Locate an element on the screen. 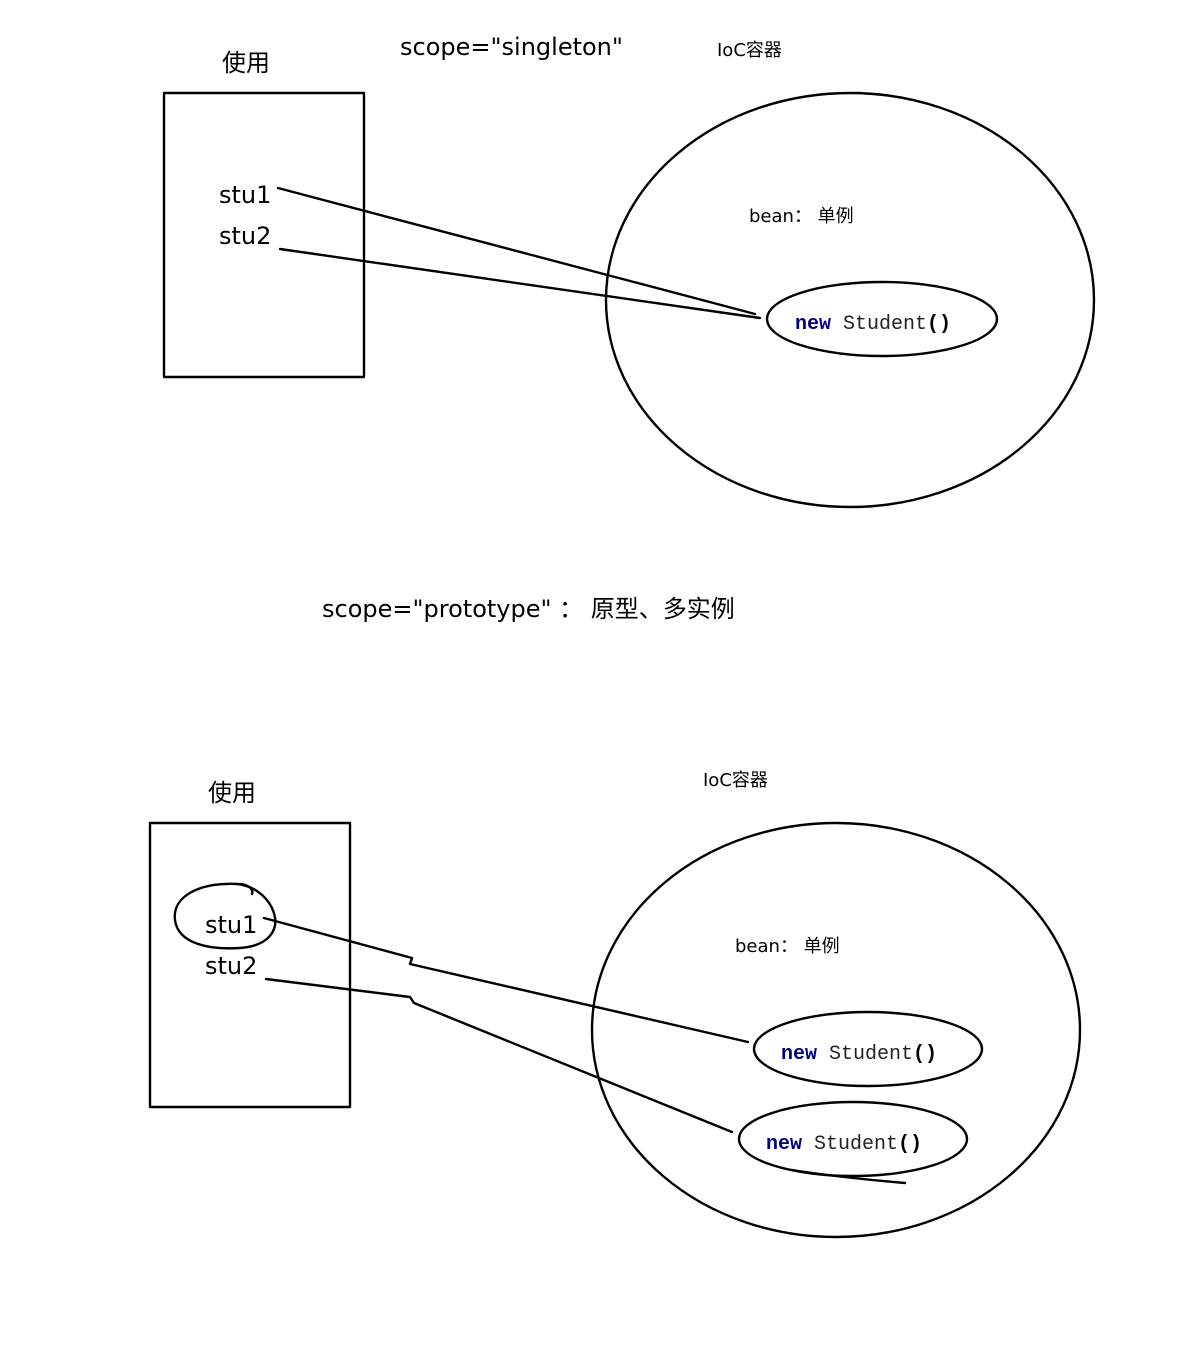 This screenshot has height=1360, width=1204. singleton-arrow-stu2 is located at coordinates (520, 283).